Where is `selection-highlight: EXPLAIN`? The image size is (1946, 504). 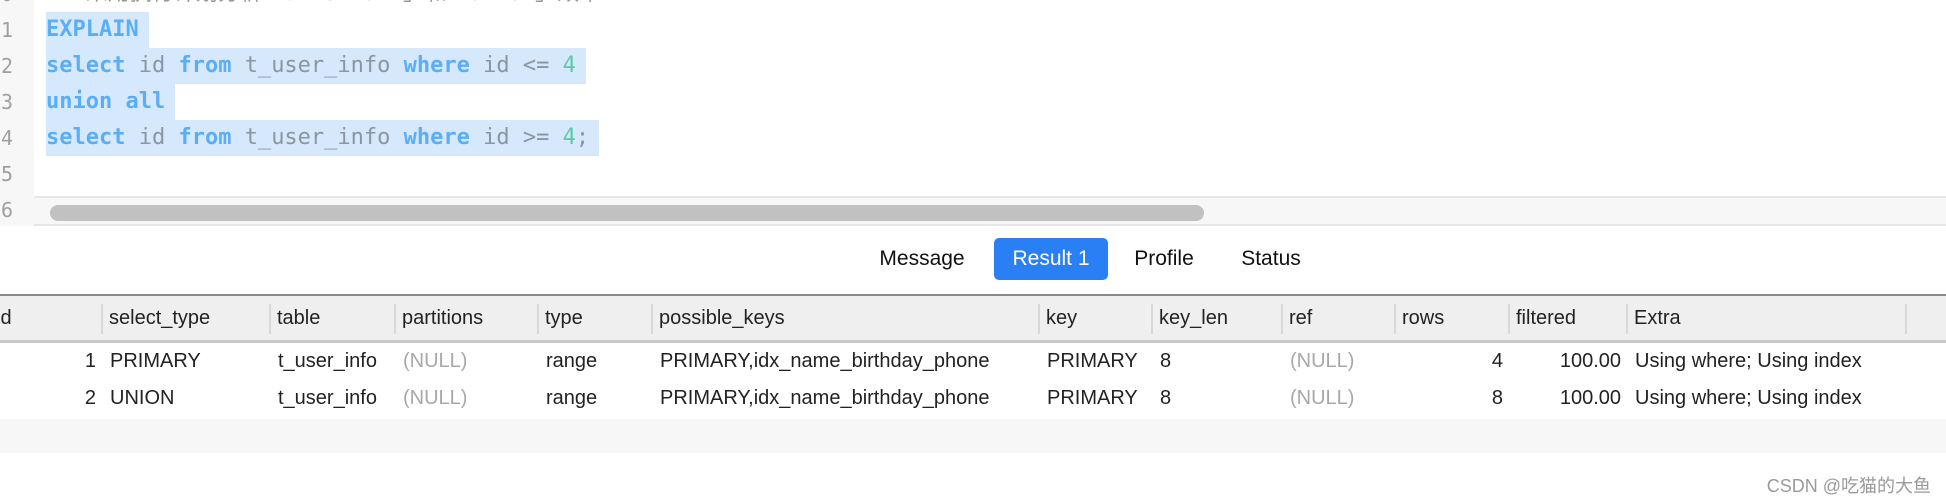
selection-highlight: EXPLAIN is located at coordinates (97, 30).